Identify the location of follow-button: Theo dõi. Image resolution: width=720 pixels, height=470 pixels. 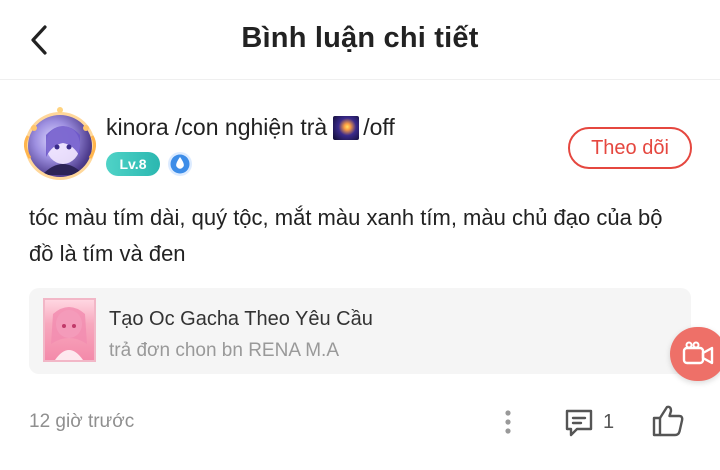
(630, 148).